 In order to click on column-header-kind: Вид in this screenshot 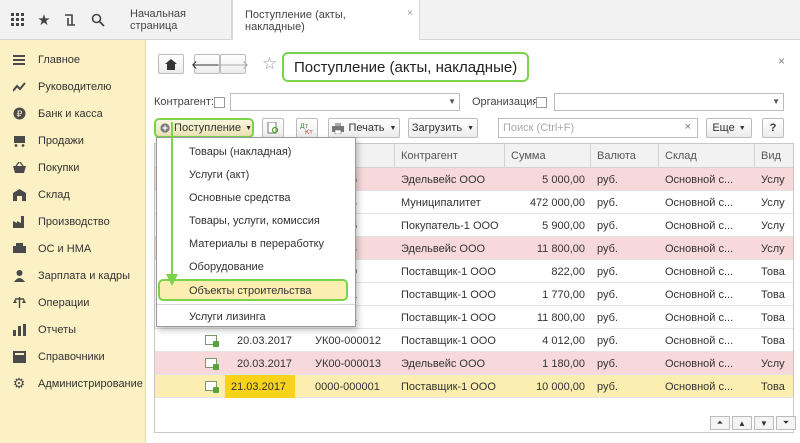, I will do `click(774, 156)`.